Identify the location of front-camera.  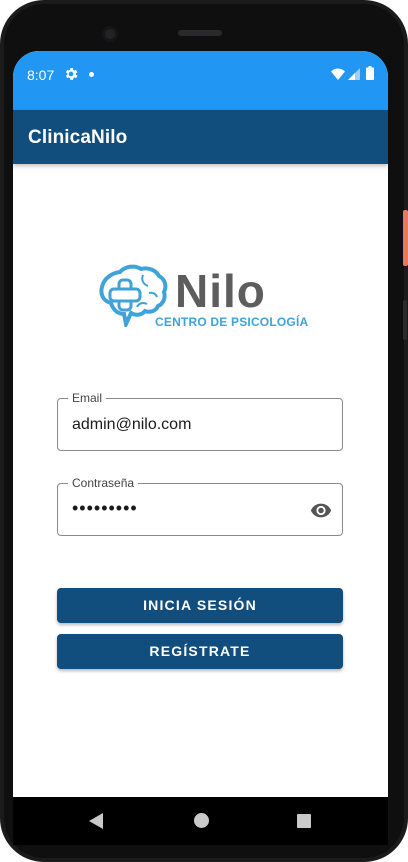
(110, 34).